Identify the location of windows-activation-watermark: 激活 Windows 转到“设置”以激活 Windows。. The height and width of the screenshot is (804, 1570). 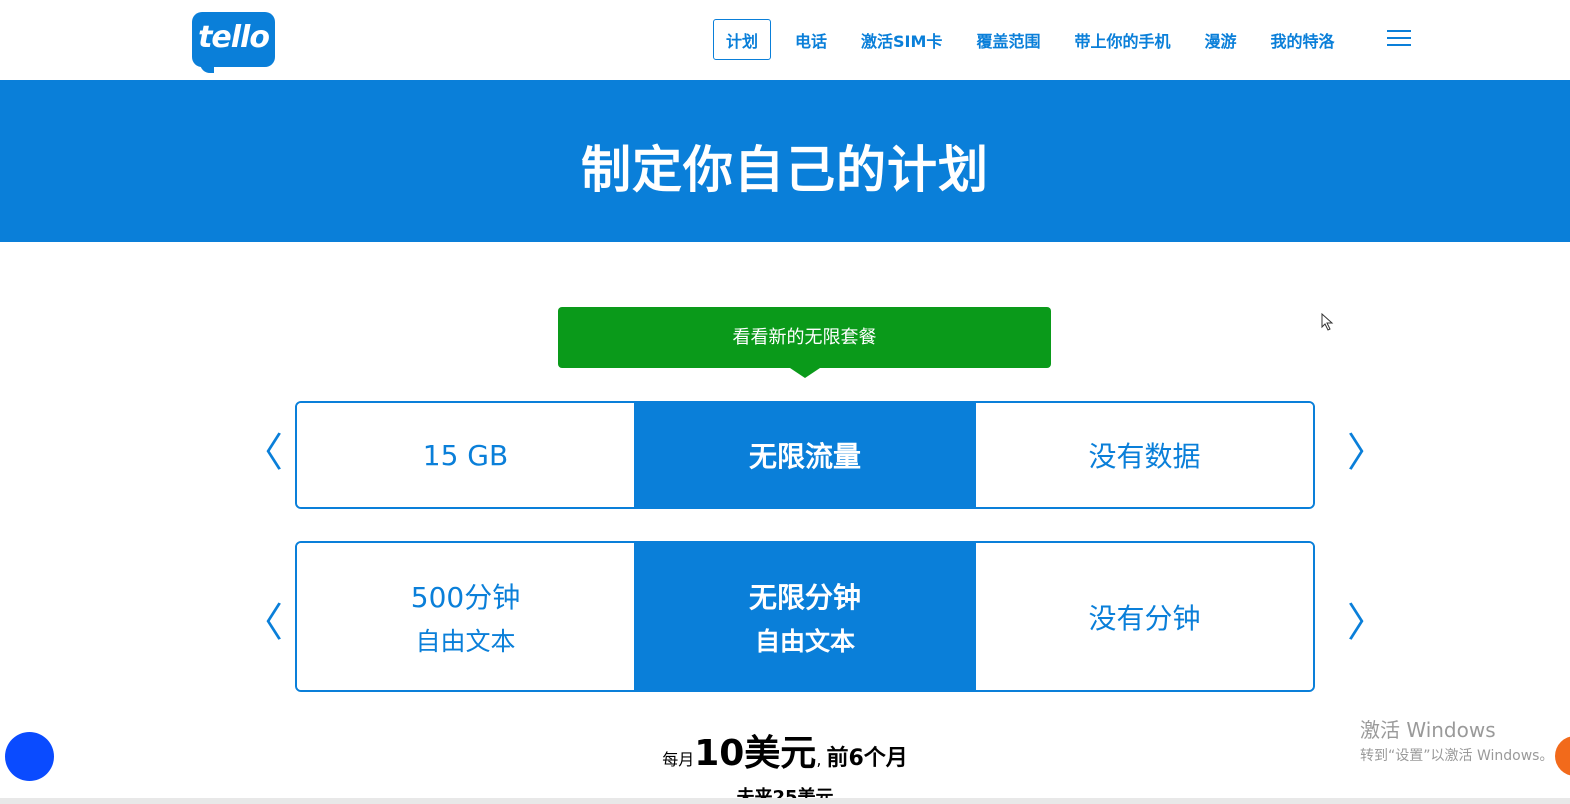
(1456, 739).